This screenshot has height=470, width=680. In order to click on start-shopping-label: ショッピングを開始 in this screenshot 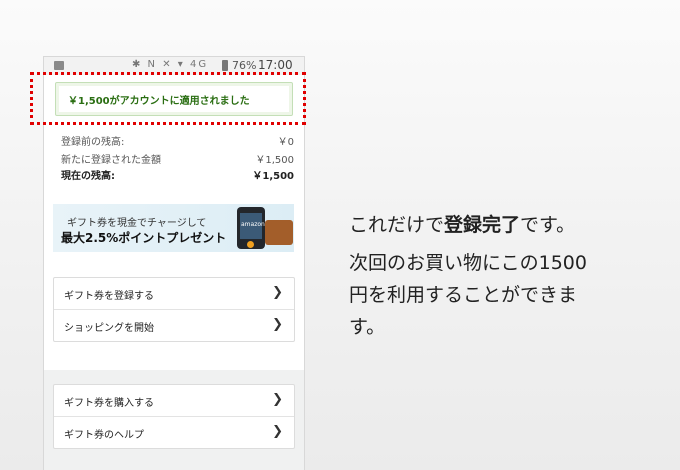, I will do `click(109, 328)`.